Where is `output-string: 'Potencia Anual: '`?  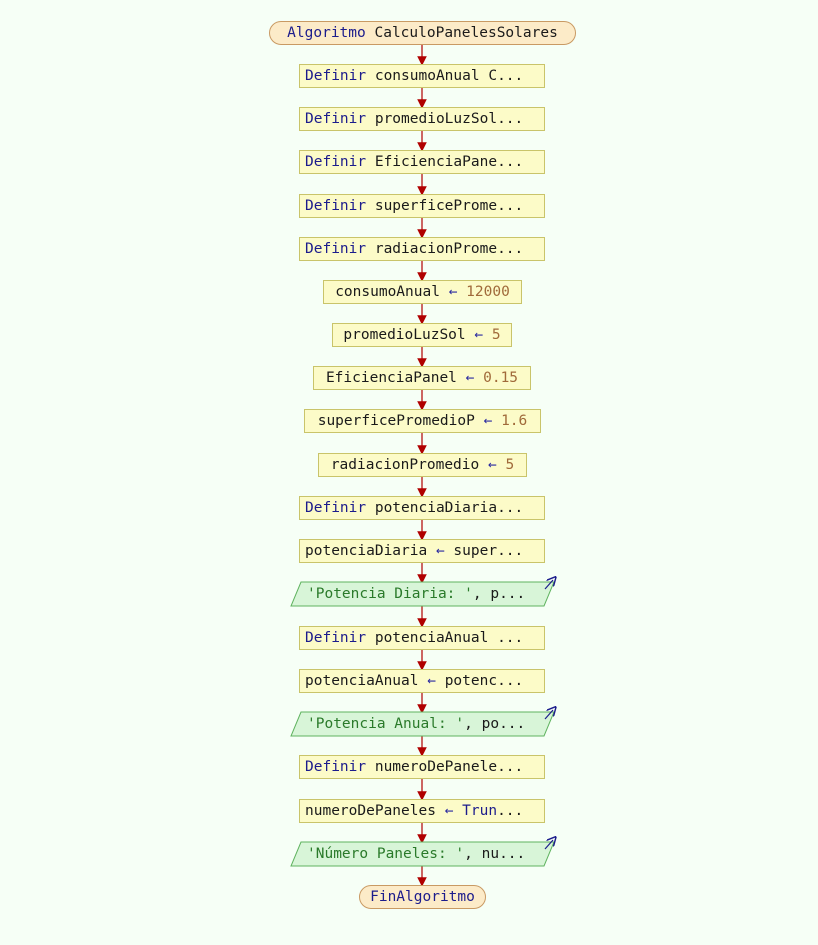
output-string: 'Potencia Anual: ' is located at coordinates (386, 724).